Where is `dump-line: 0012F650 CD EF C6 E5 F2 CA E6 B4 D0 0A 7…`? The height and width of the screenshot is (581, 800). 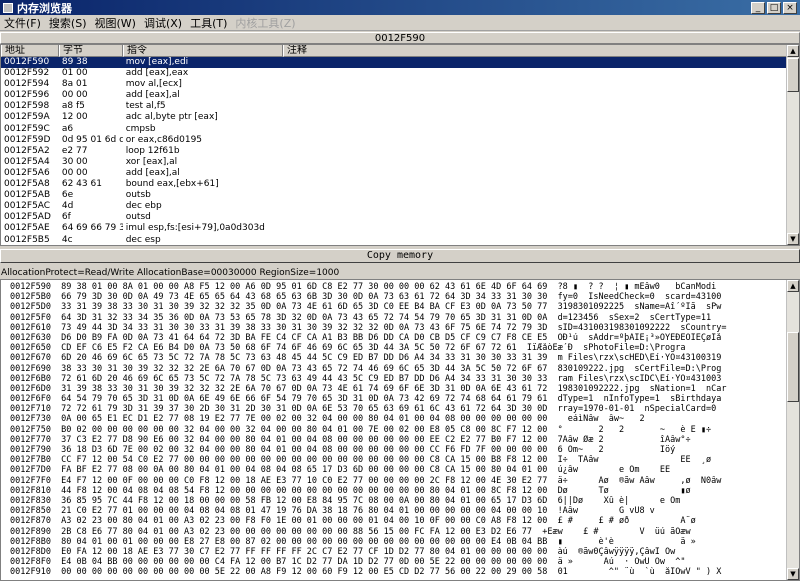 dump-line: 0012F650 CD EF C6 E5 F2 CA E6 B4 D0 0A 7… is located at coordinates (394, 348).